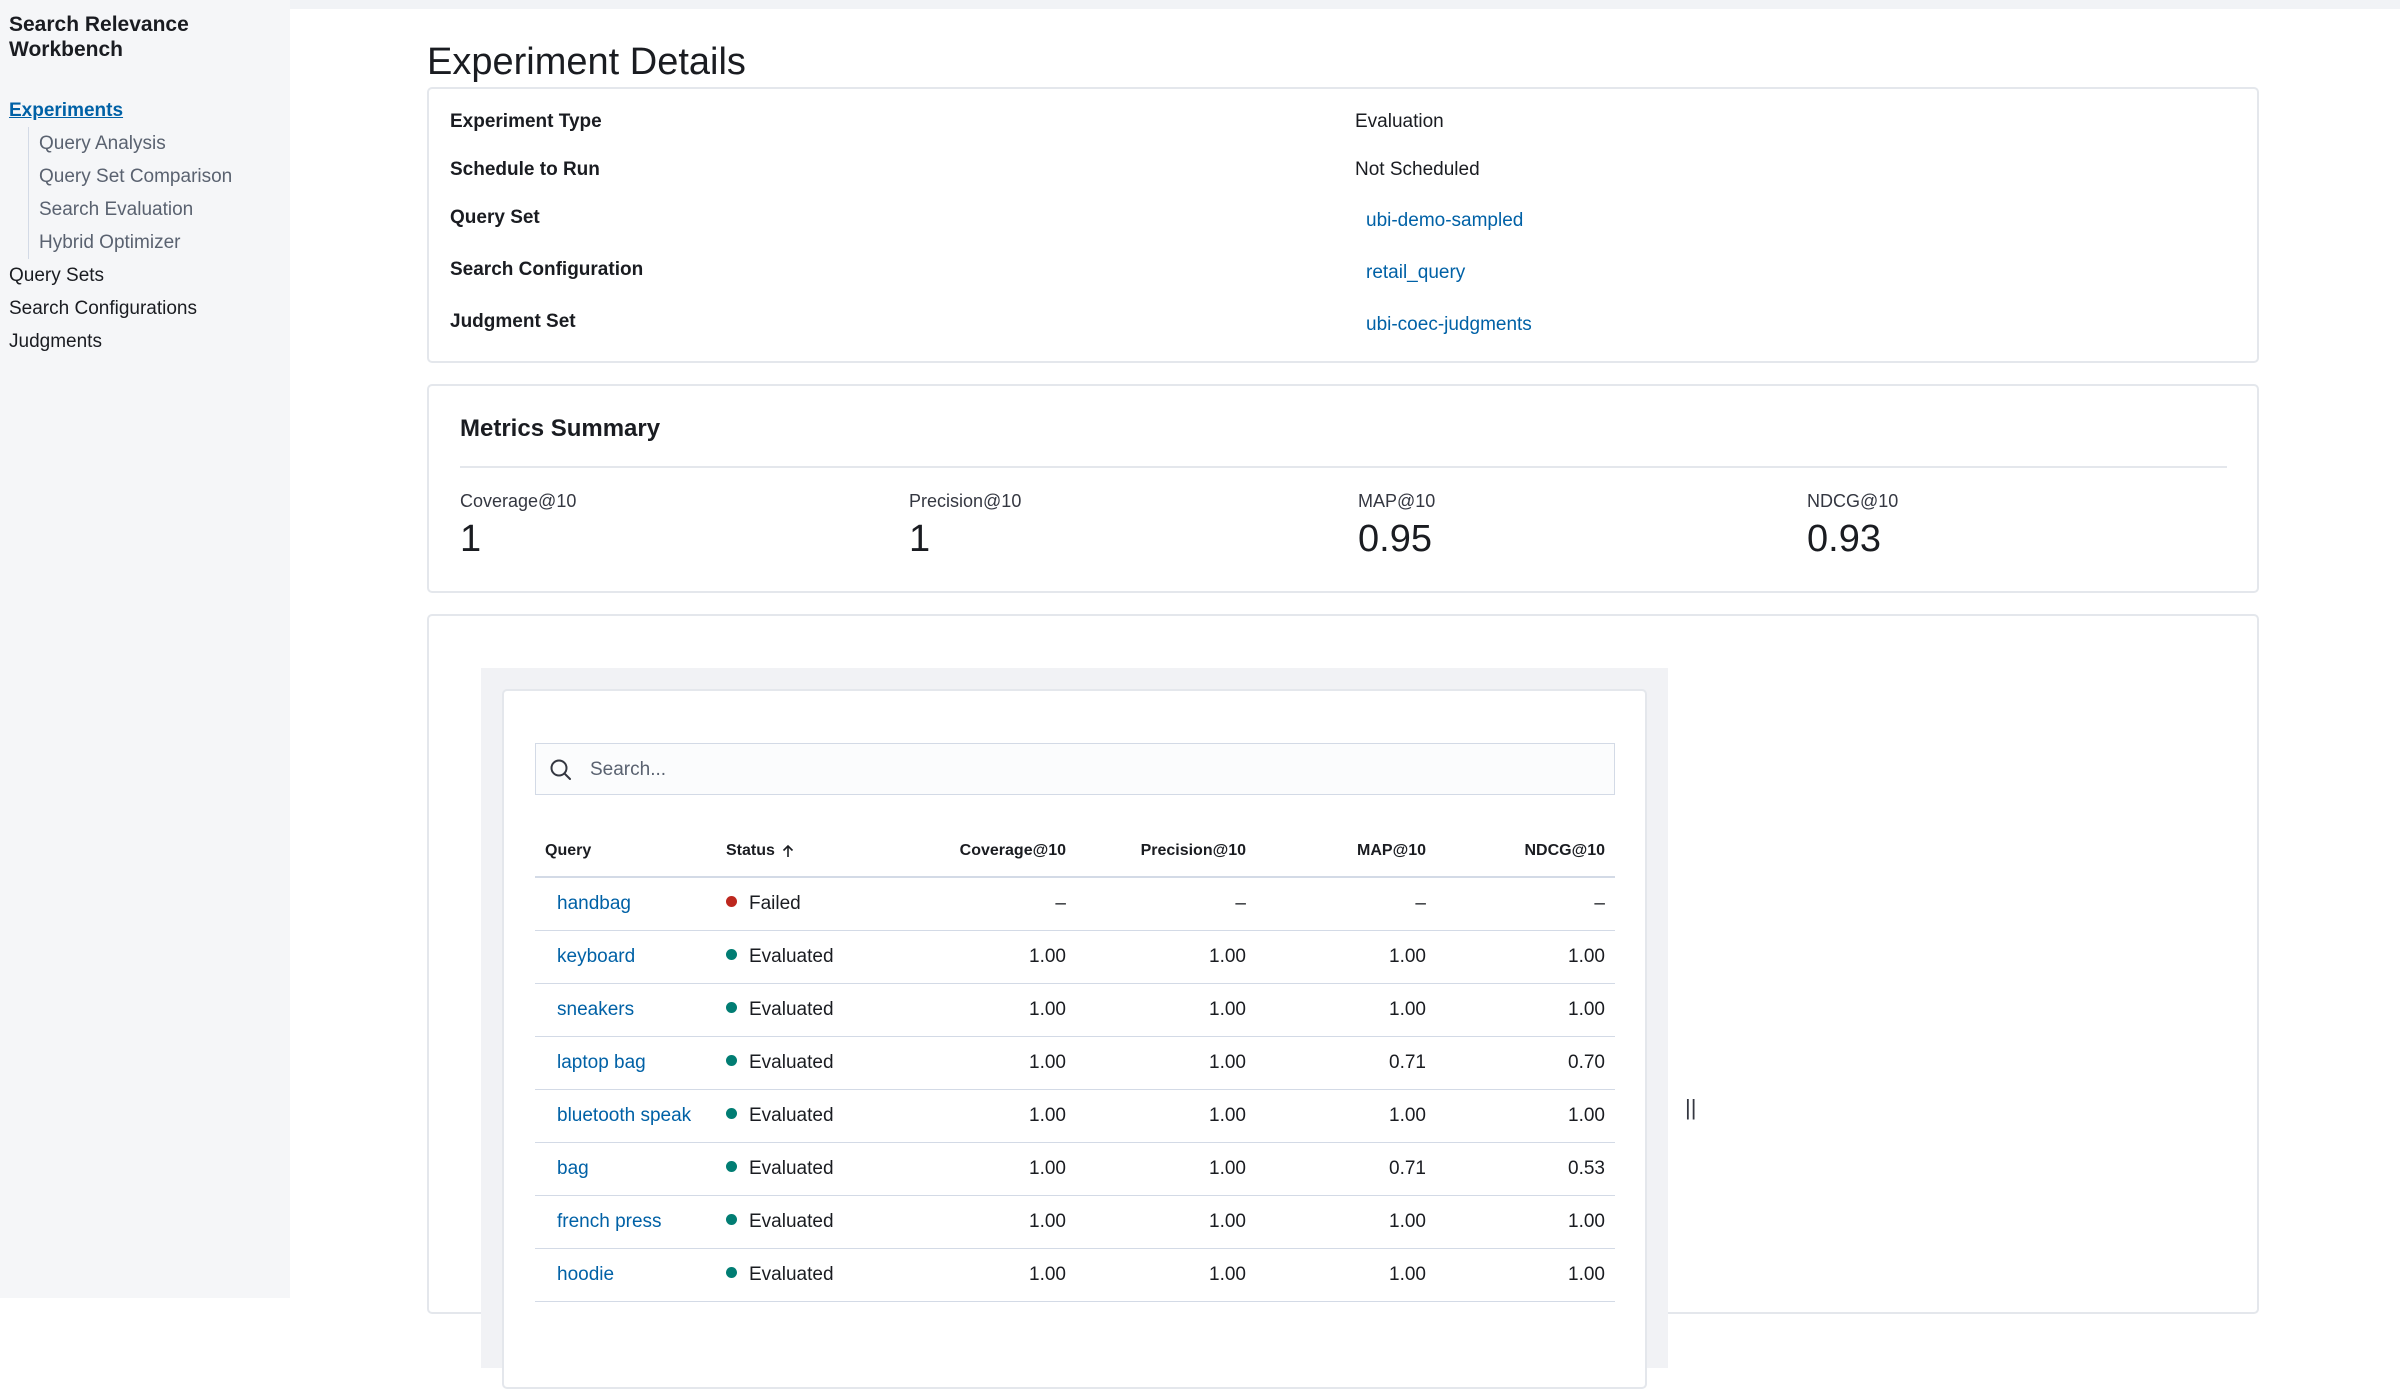 This screenshot has height=1389, width=2400. I want to click on nav-item-judgments: Judgments, so click(145, 341).